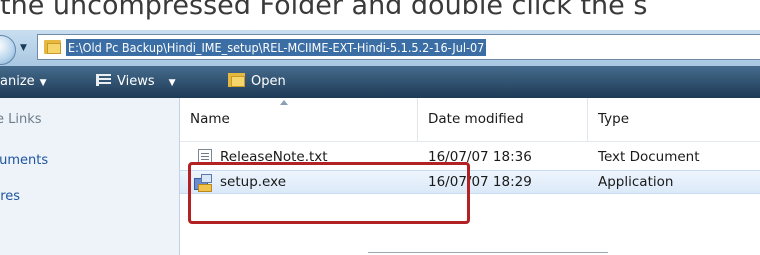 The image size is (760, 255). What do you see at coordinates (380, 82) in the screenshot?
I see `command-toolbar: anize ▼ Views ▼ Open` at bounding box center [380, 82].